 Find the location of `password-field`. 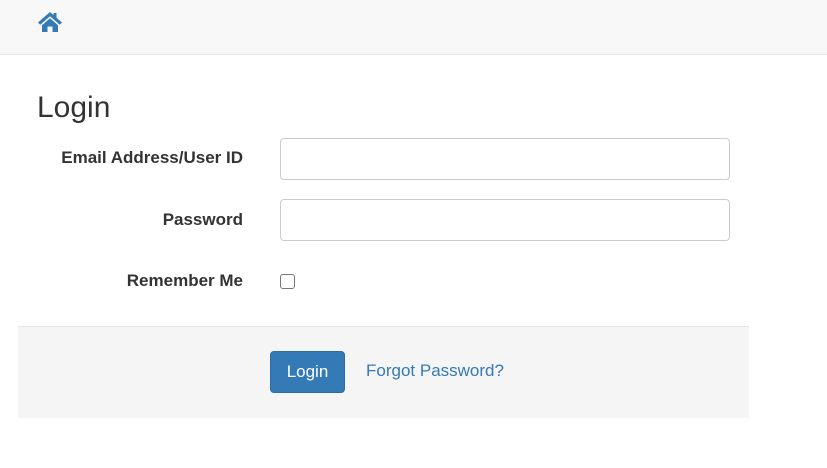

password-field is located at coordinates (505, 220).